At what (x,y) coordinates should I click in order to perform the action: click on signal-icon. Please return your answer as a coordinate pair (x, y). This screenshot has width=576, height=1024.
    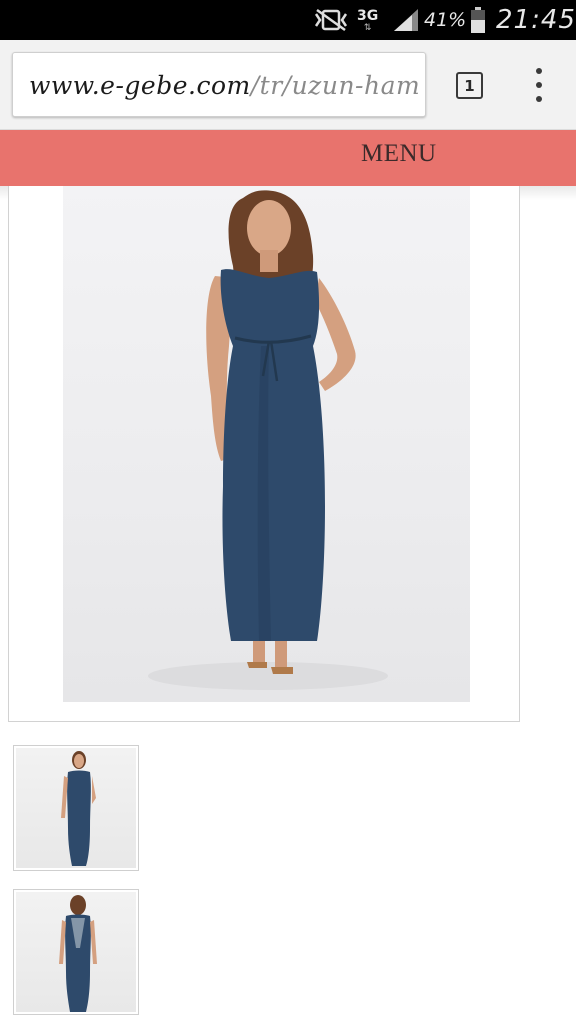
    Looking at the image, I should click on (406, 20).